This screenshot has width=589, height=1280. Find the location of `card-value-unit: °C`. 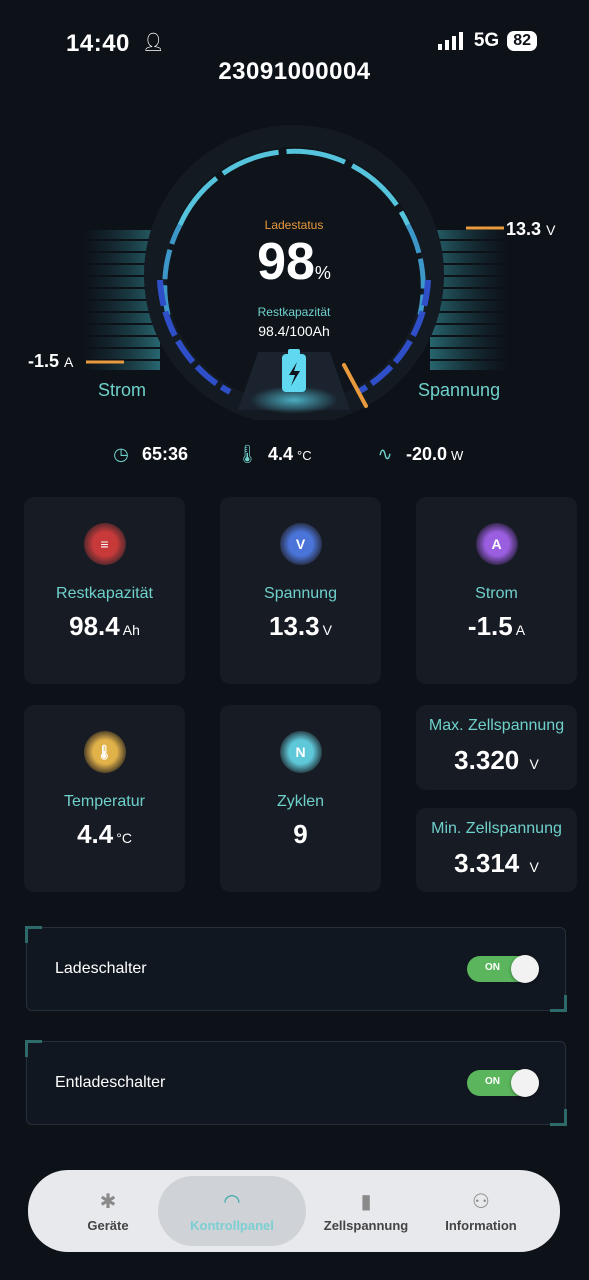

card-value-unit: °C is located at coordinates (124, 838).